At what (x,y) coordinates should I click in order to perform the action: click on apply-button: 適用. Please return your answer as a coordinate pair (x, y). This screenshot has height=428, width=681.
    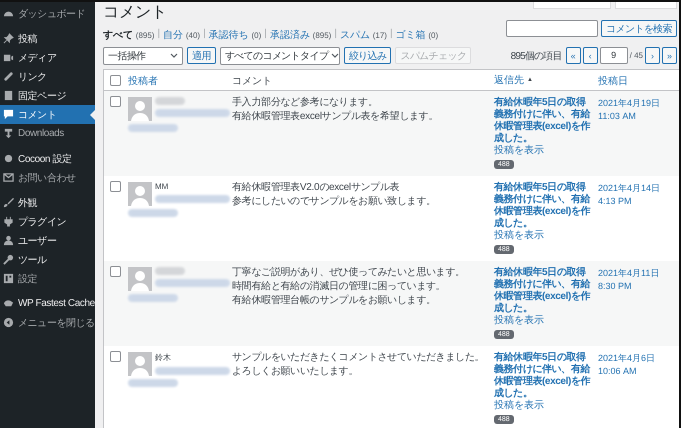
    Looking at the image, I should click on (201, 55).